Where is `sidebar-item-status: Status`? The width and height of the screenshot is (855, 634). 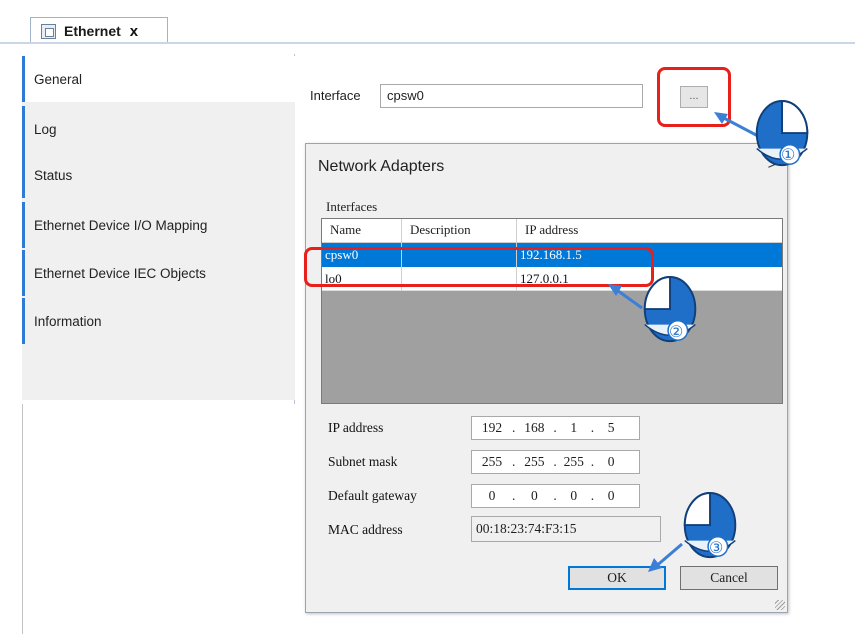 sidebar-item-status: Status is located at coordinates (158, 175).